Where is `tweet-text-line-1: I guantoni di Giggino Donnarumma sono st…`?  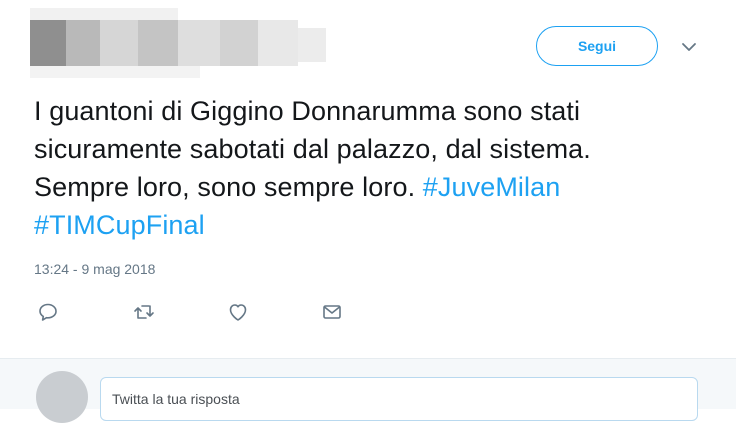
tweet-text-line-1: I guantoni di Giggino Donnarumma sono st… is located at coordinates (307, 111).